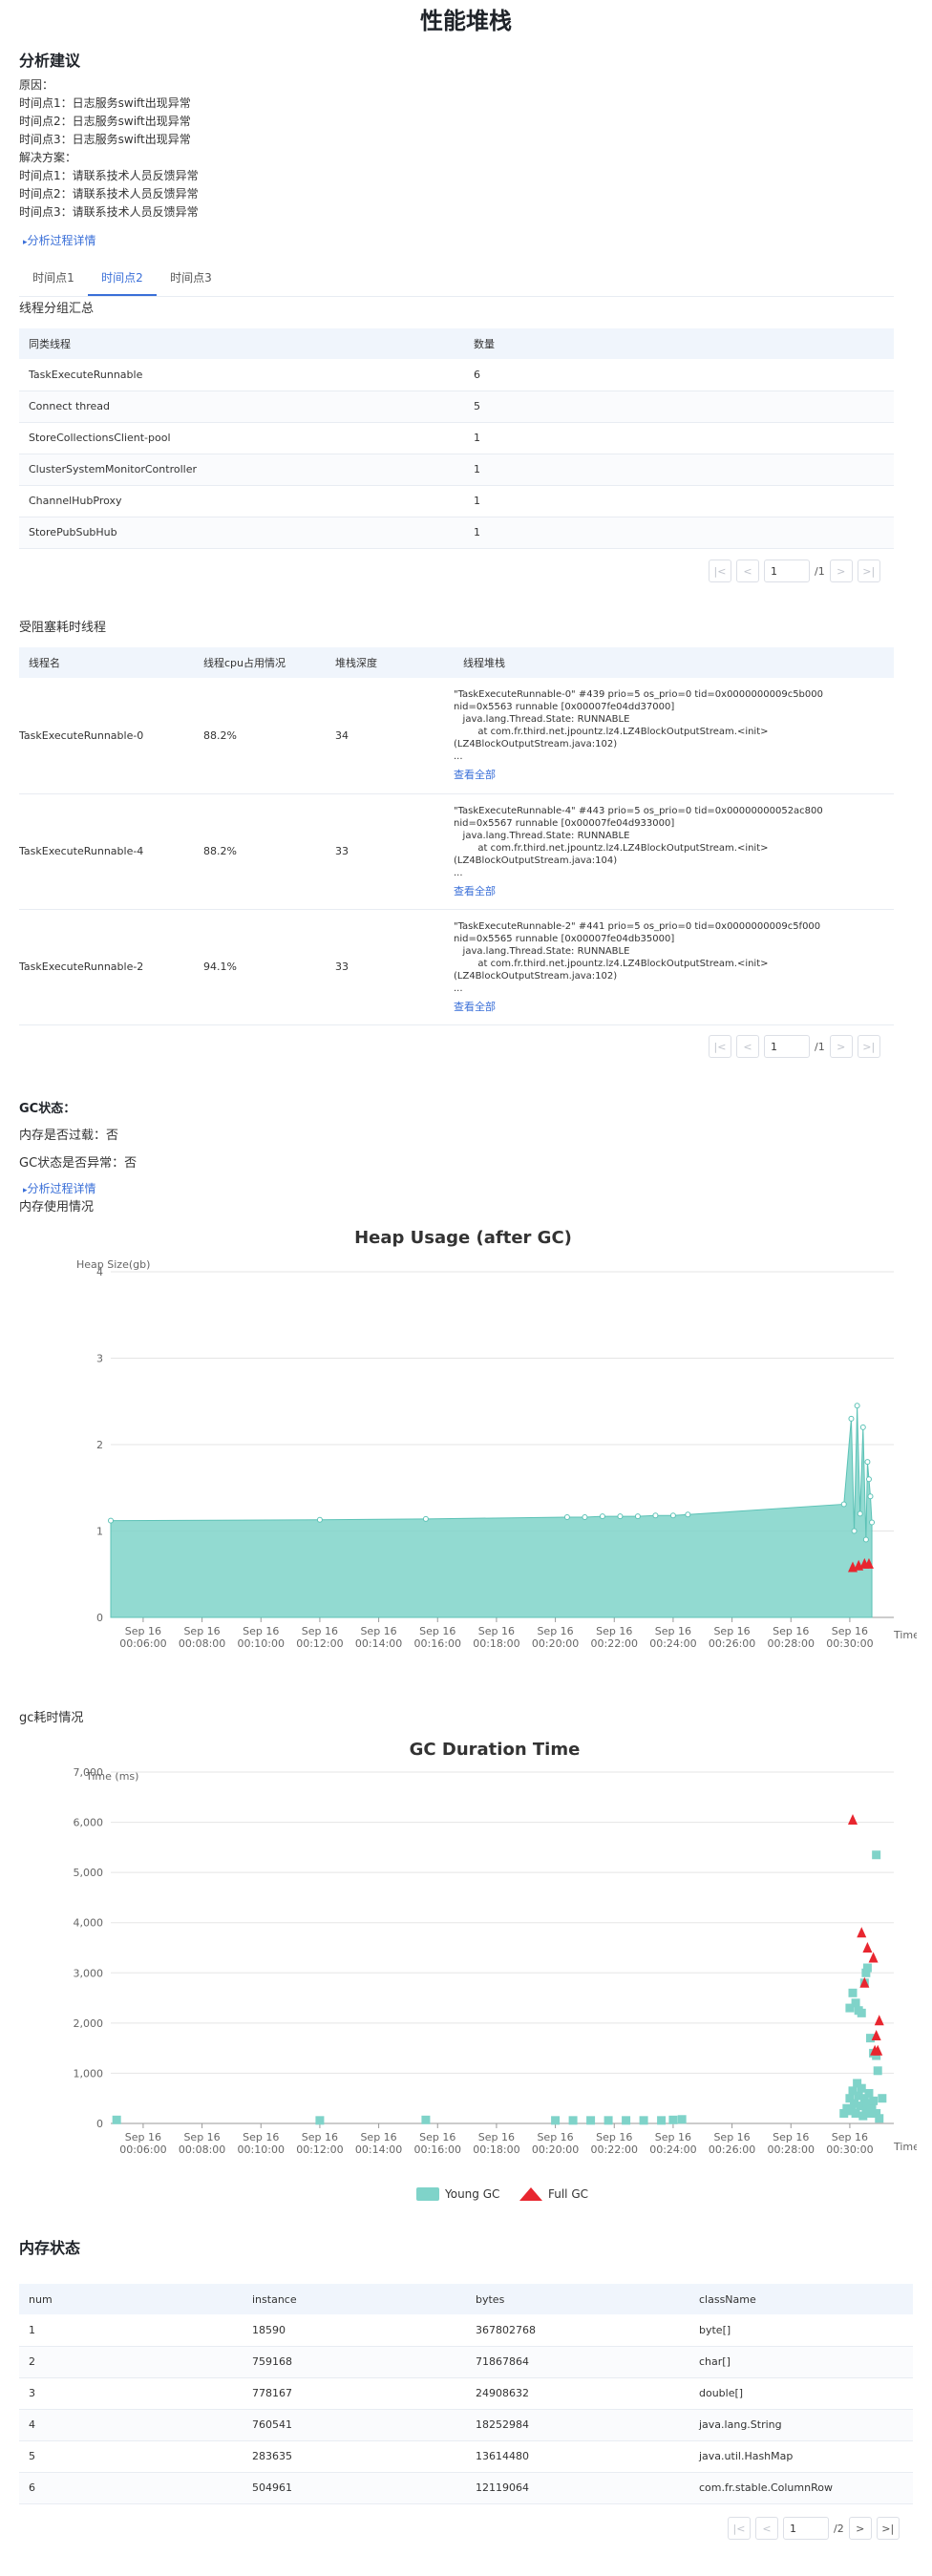 This screenshot has height=2576, width=932. I want to click on x-tick-label: 00:30:00, so click(849, 1643).